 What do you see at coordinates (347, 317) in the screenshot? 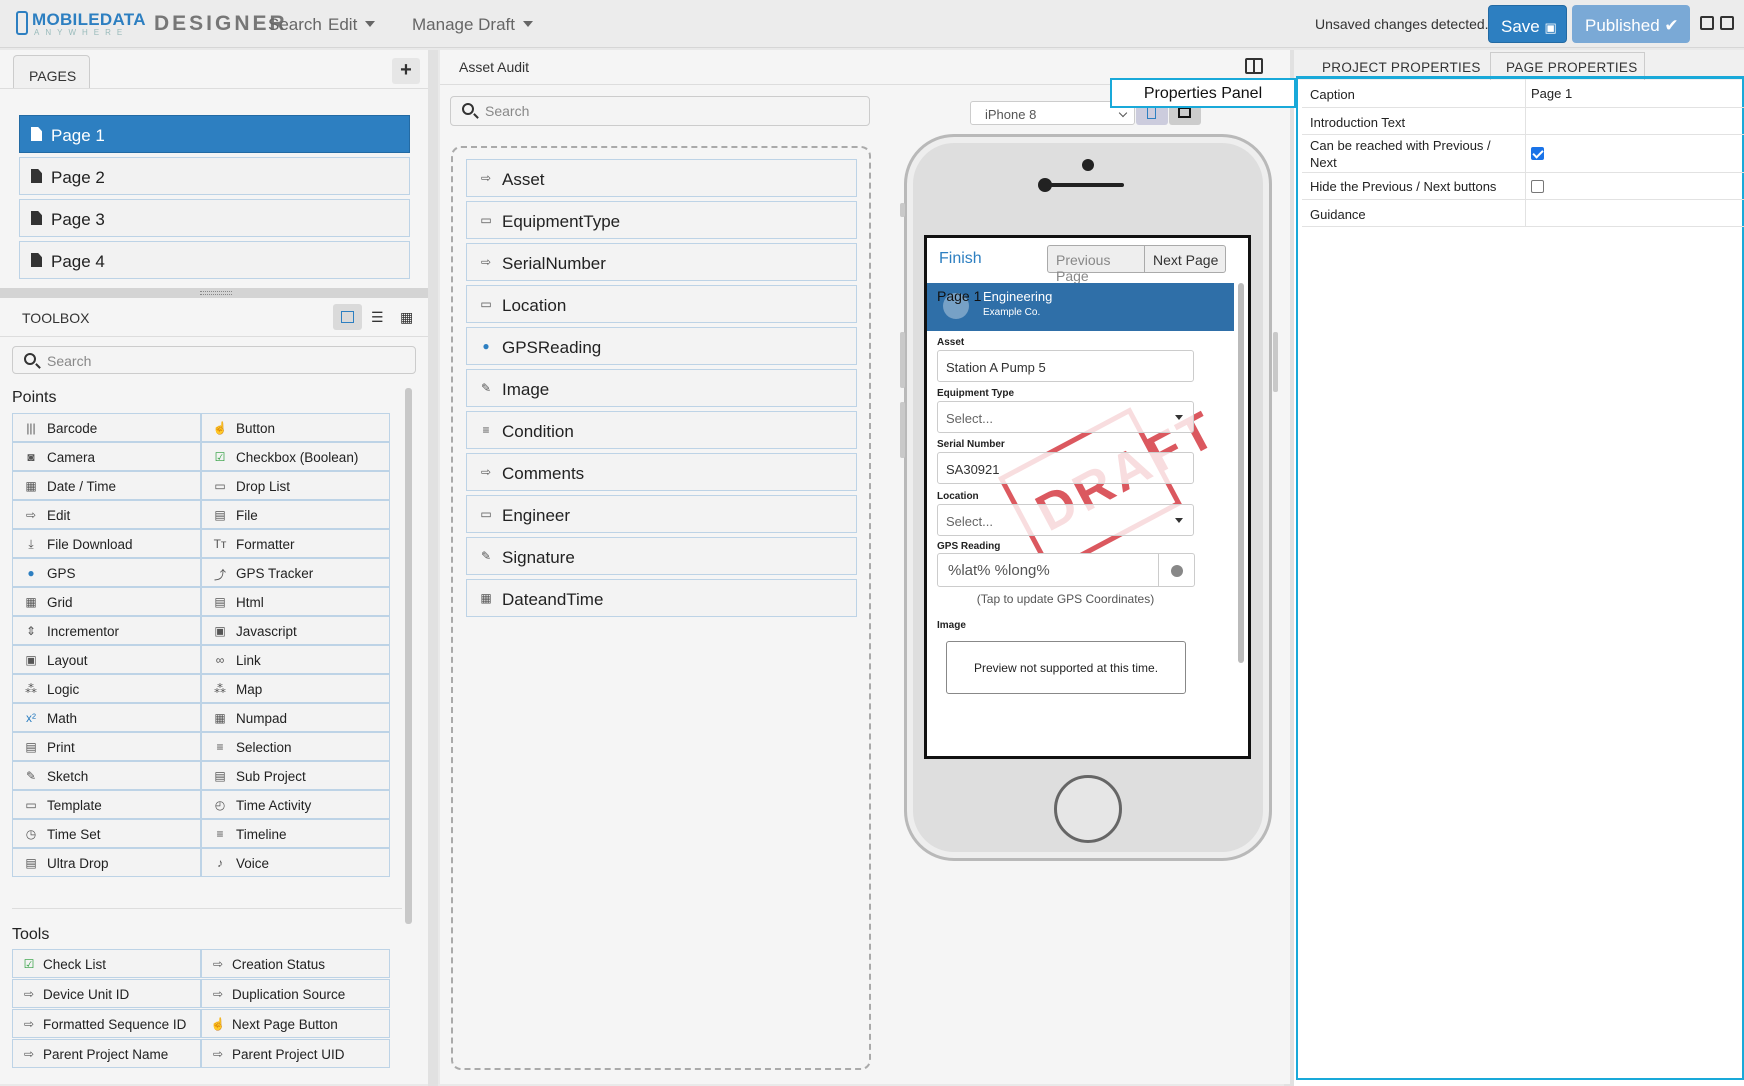
I see `view-columns-button` at bounding box center [347, 317].